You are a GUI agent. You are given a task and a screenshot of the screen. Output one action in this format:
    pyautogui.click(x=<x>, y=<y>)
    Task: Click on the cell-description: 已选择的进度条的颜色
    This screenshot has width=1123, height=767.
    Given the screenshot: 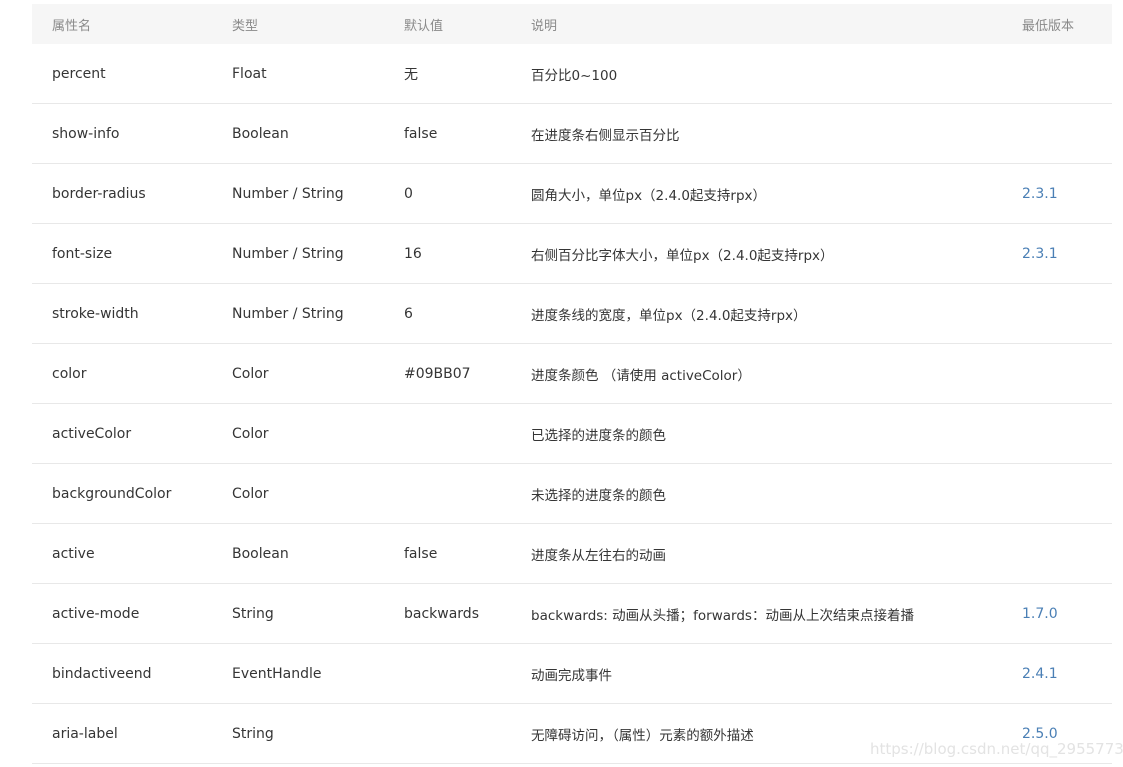 What is the action you would take?
    pyautogui.click(x=598, y=435)
    